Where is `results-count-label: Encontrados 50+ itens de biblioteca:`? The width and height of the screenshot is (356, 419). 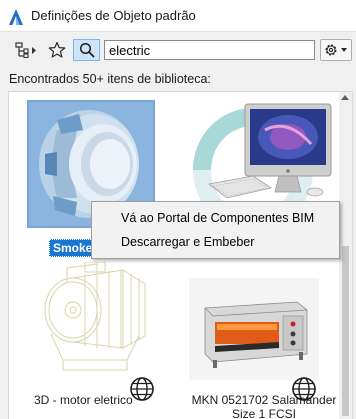 results-count-label: Encontrados 50+ itens de biblioteca: is located at coordinates (110, 79).